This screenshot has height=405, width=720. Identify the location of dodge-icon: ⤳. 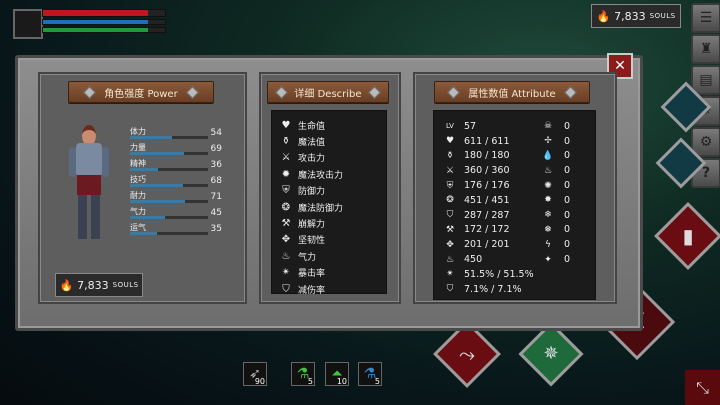
(467, 354).